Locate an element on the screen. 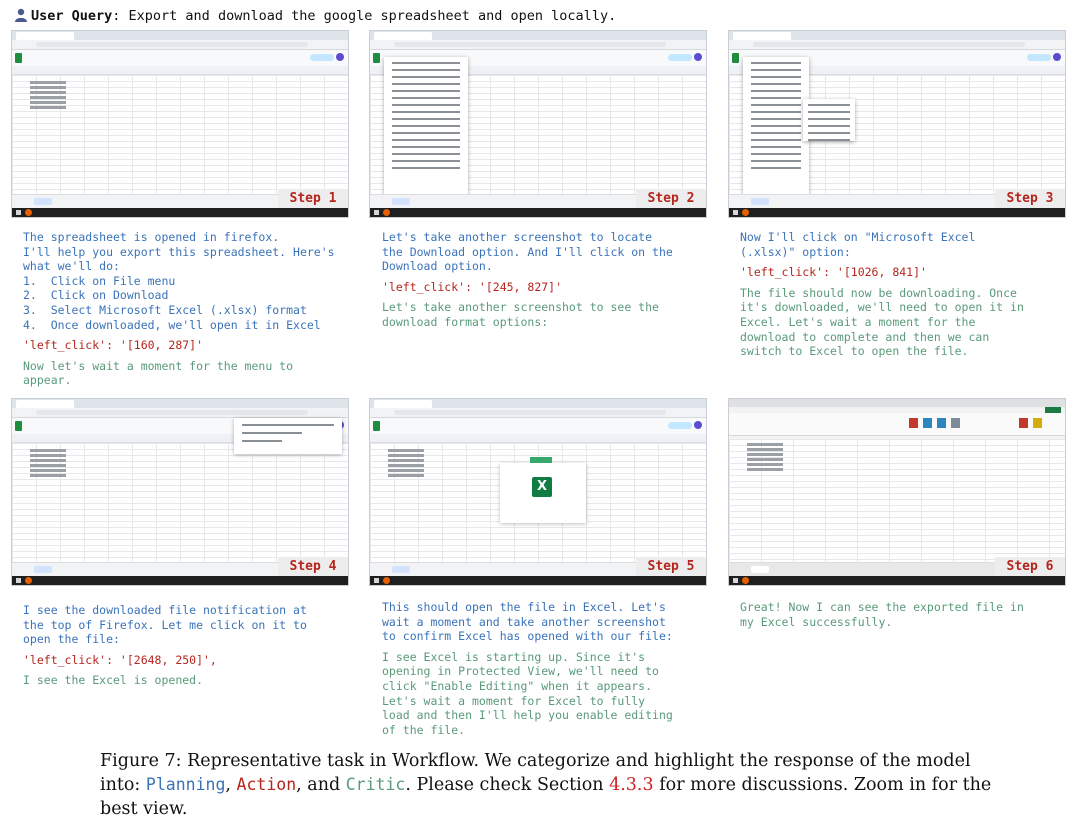  user-query-label: User Query is located at coordinates (72, 16).